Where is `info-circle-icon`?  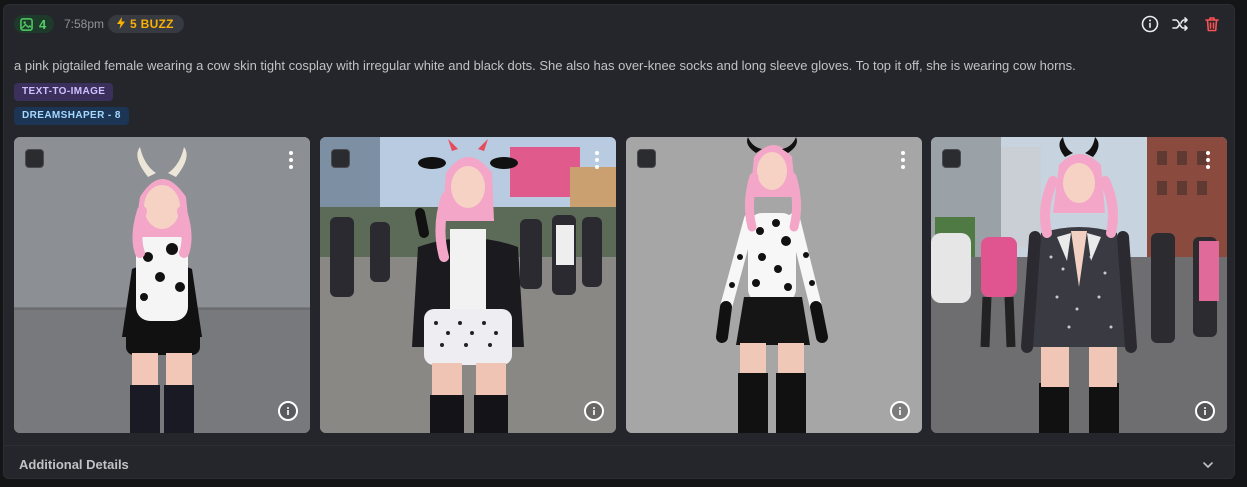 info-circle-icon is located at coordinates (1150, 24).